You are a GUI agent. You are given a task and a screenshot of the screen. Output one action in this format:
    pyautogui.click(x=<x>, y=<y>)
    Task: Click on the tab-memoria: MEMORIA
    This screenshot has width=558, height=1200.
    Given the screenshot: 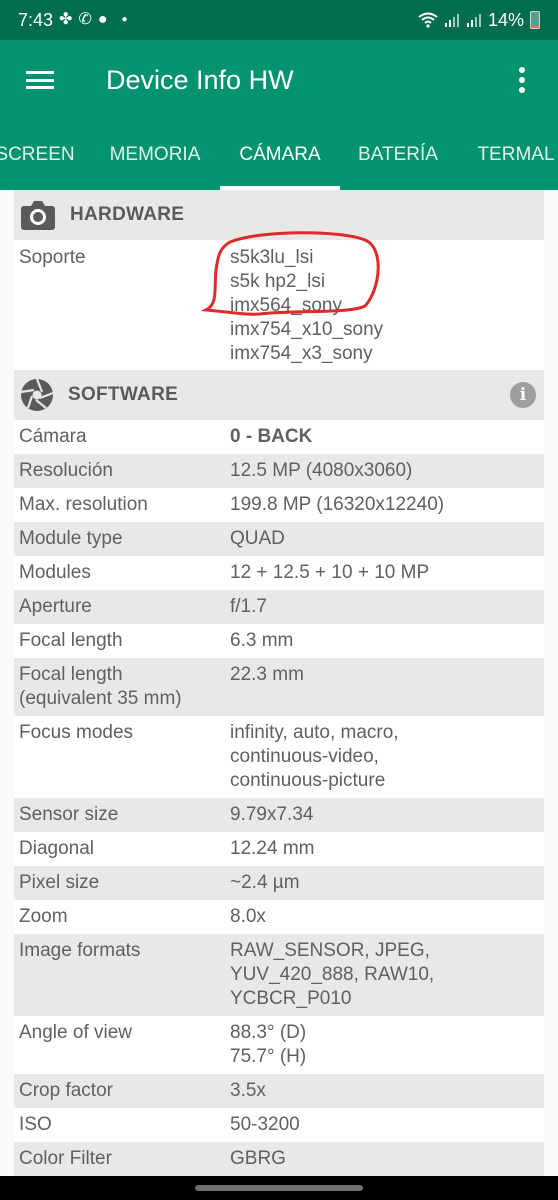 What is the action you would take?
    pyautogui.click(x=155, y=155)
    